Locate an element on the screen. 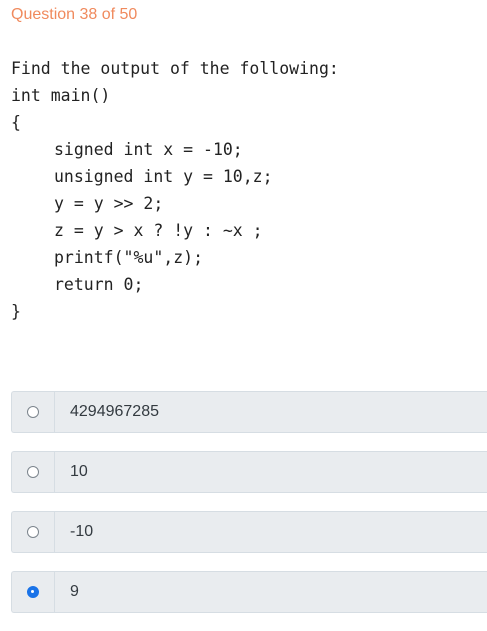 This screenshot has height=631, width=487. answer-option-4: 9 is located at coordinates (249, 592).